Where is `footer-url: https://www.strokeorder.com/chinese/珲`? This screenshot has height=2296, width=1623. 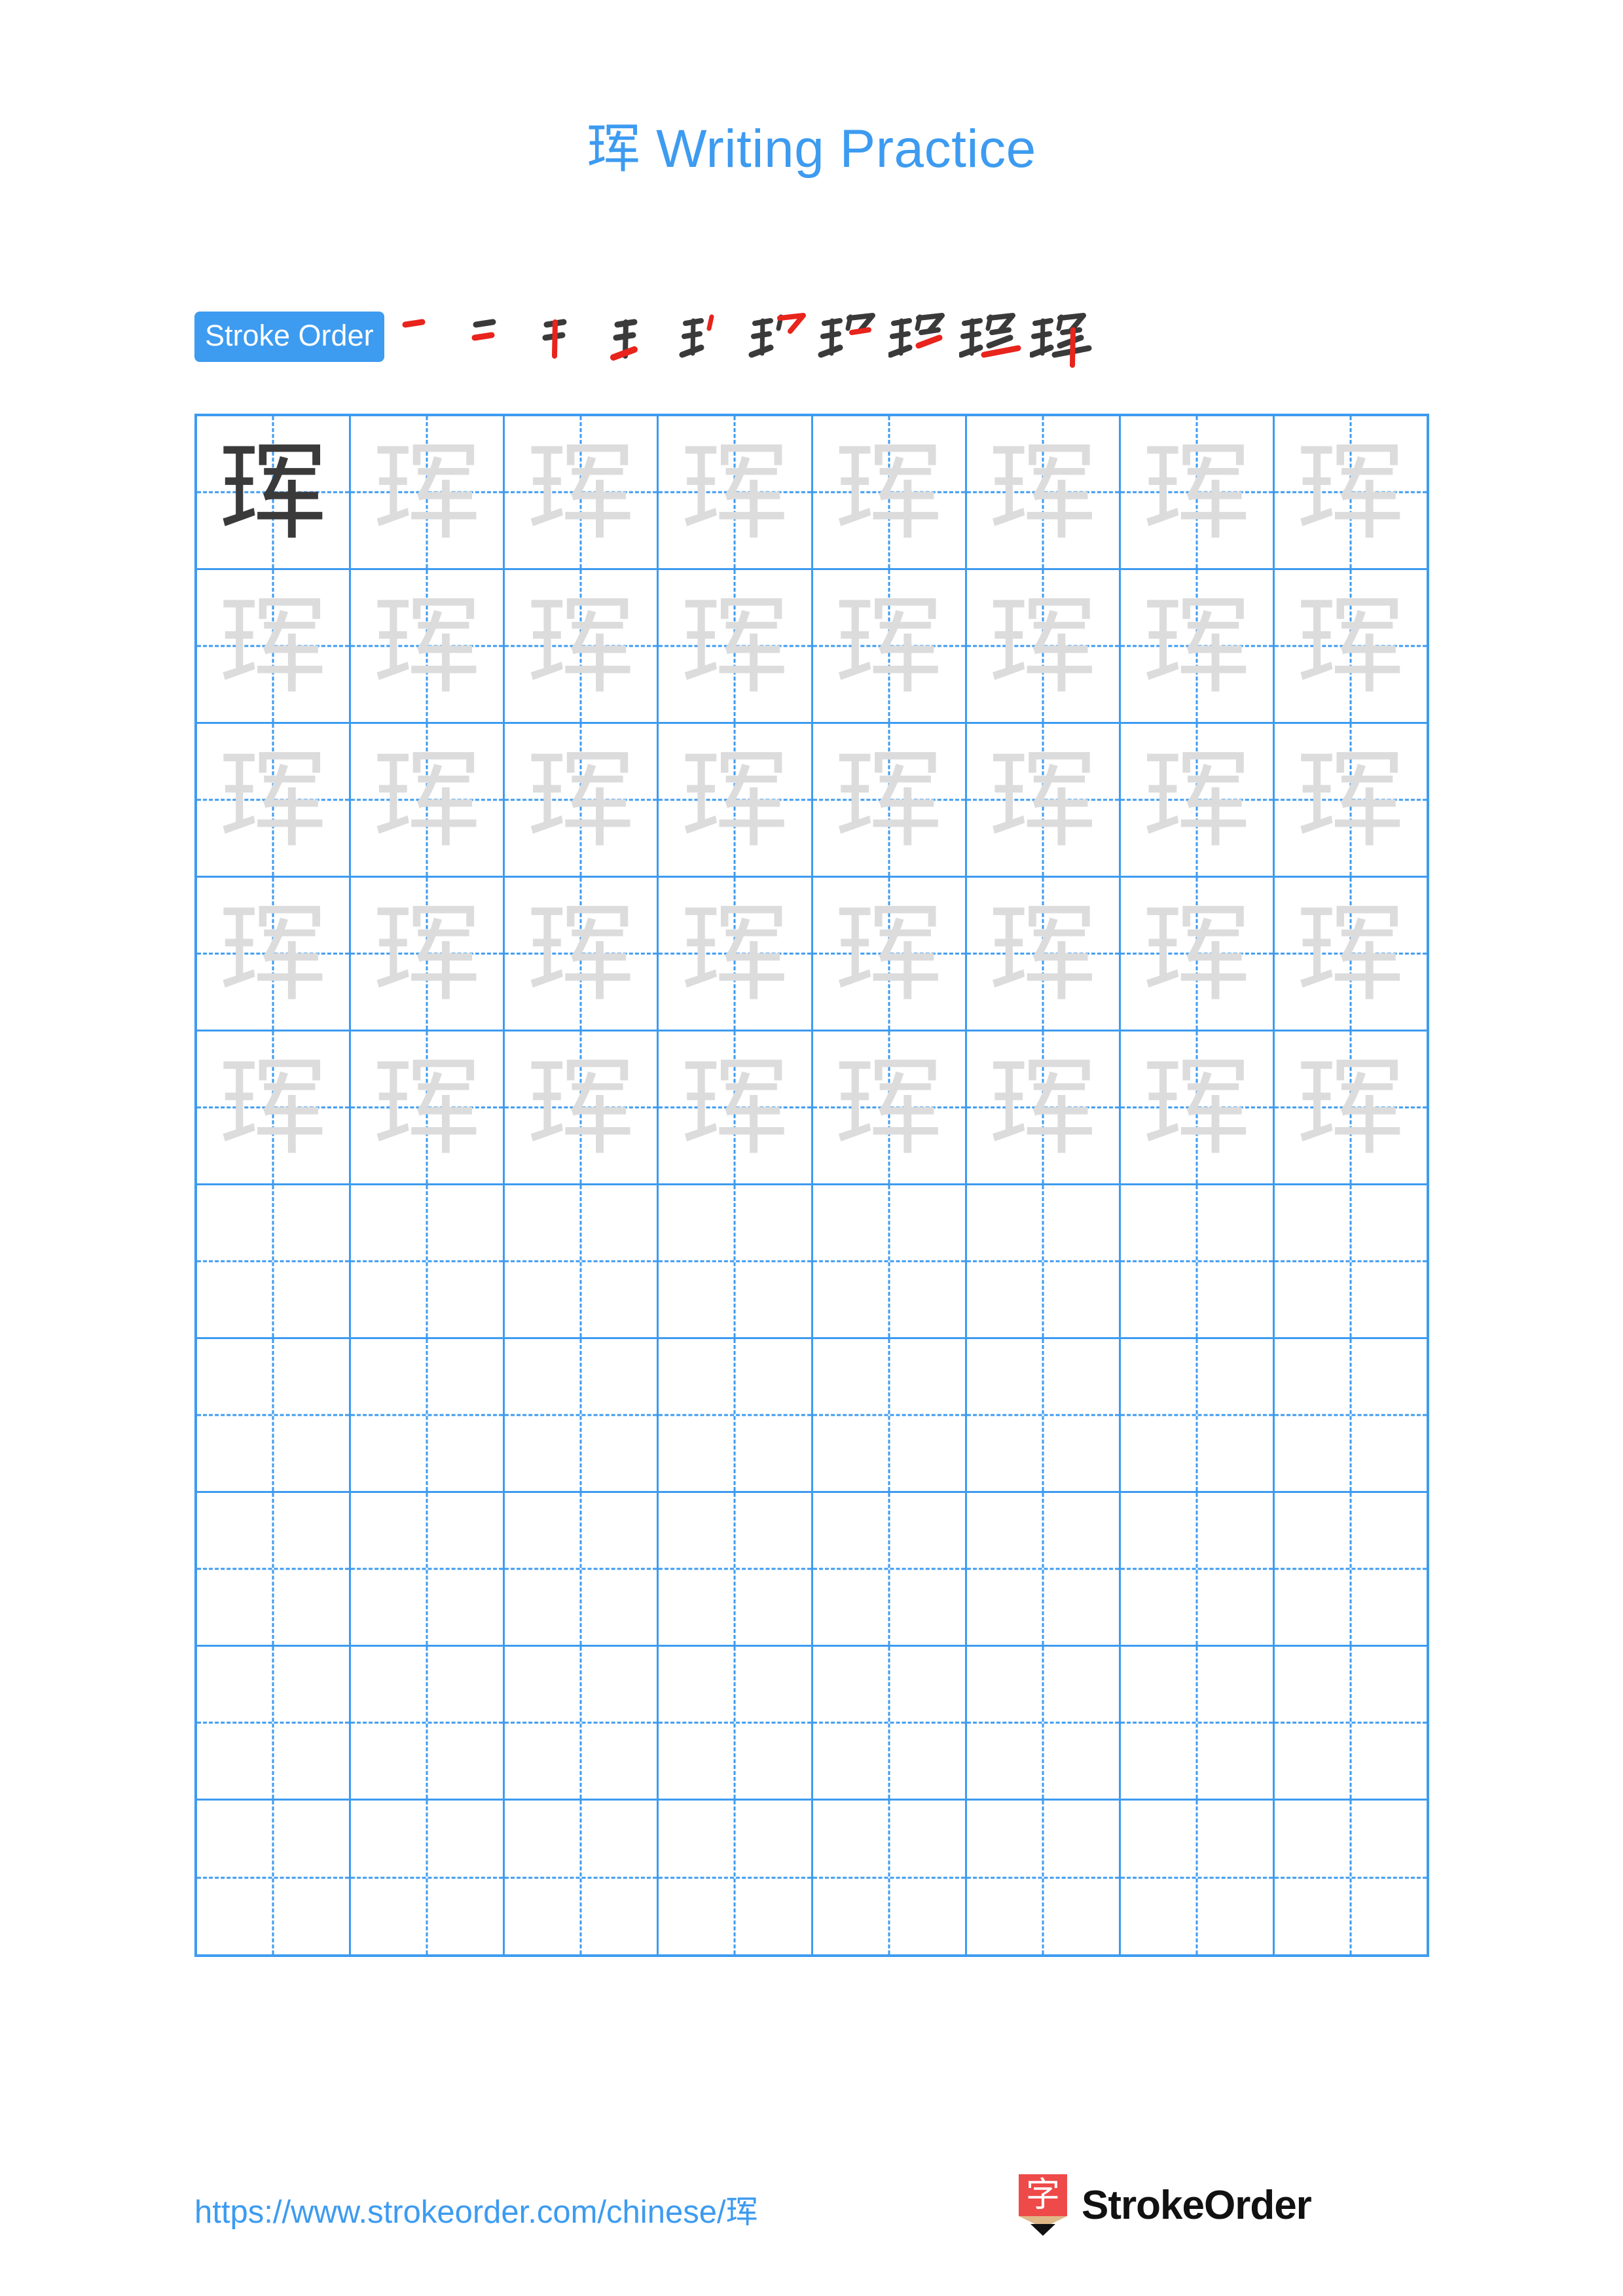
footer-url: https://www.strokeorder.com/chinese/珲 is located at coordinates (476, 2209).